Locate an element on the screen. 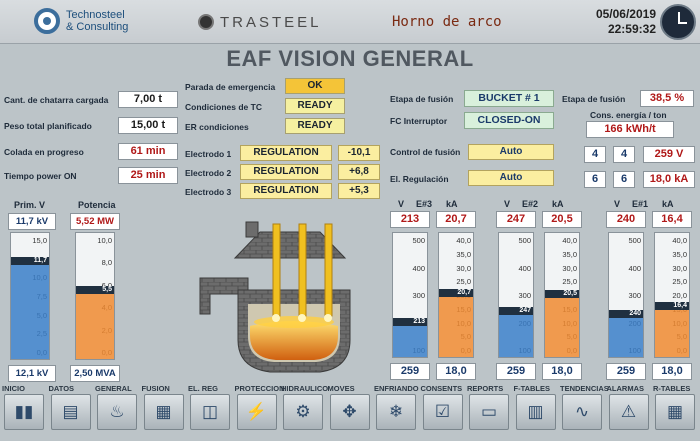  emergency-label: Parada de emergencia is located at coordinates (230, 87).